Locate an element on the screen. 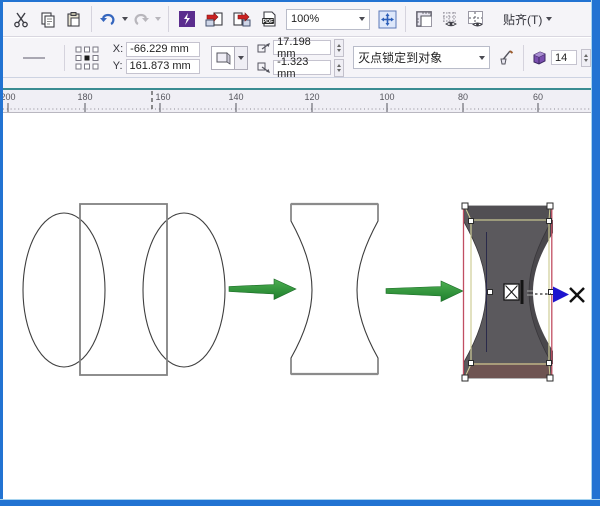 The height and width of the screenshot is (506, 600). object-origin-selector is located at coordinates (88, 58).